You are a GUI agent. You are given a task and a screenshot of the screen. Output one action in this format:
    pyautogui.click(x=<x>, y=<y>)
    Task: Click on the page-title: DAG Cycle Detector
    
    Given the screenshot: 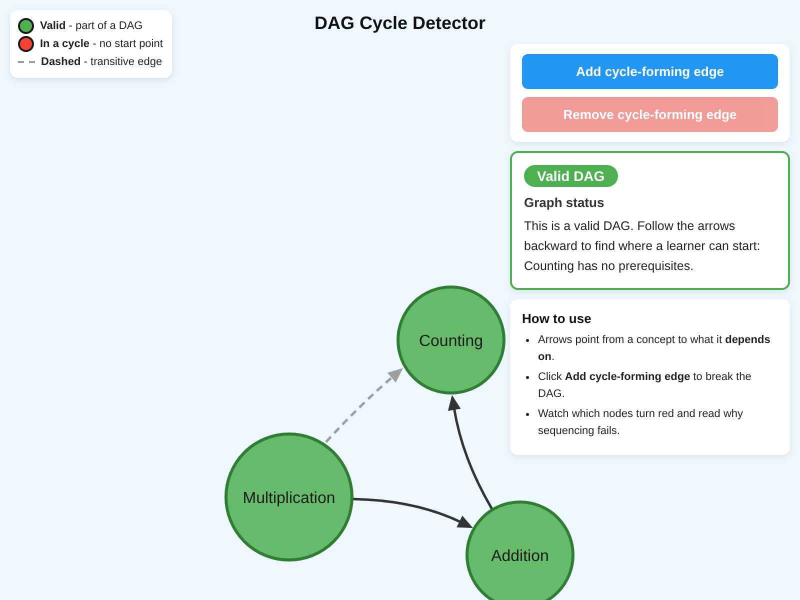 What is the action you would take?
    pyautogui.click(x=400, y=23)
    